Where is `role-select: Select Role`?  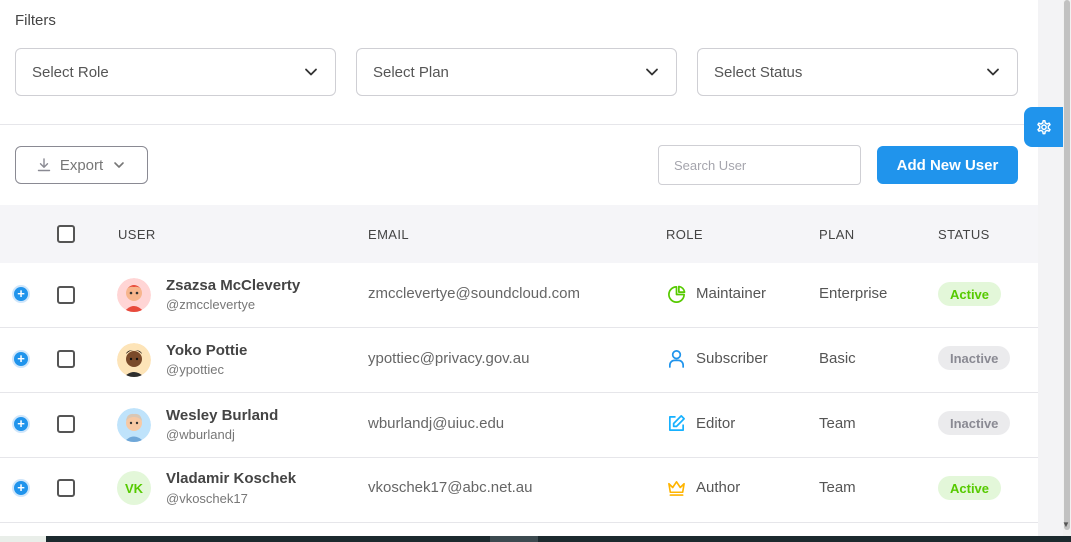 role-select: Select Role is located at coordinates (175, 72).